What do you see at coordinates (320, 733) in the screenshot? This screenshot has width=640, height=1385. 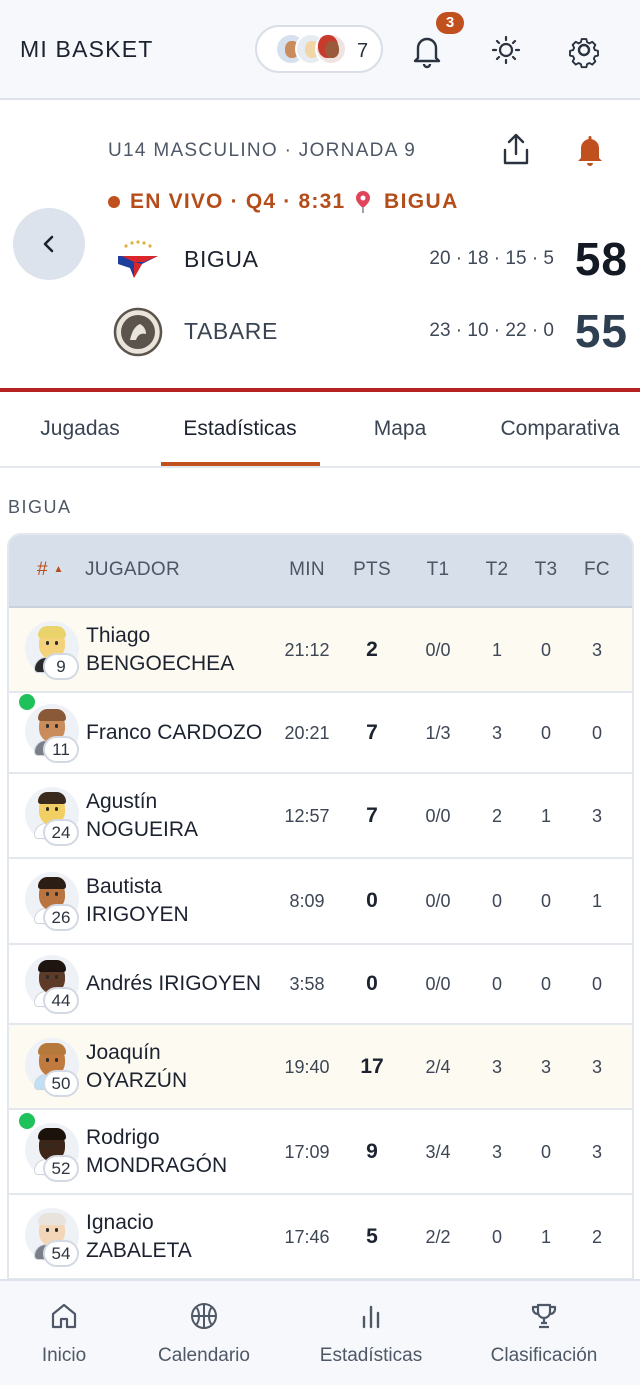 I see `table-row: 11 Franco CARDOZO 20:21 7 1/3 3 0 0` at bounding box center [320, 733].